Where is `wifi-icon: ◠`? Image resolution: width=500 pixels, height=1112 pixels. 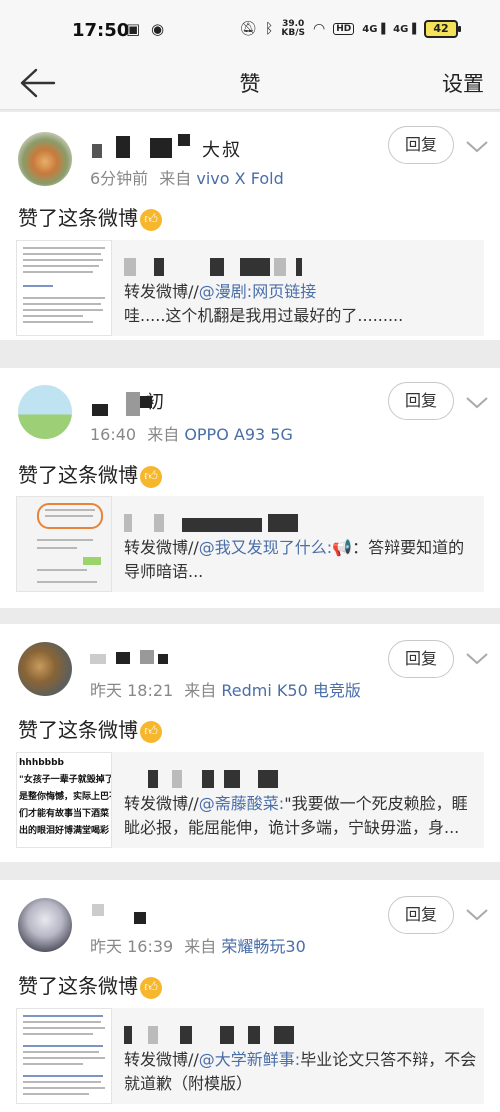 wifi-icon: ◠ is located at coordinates (319, 29).